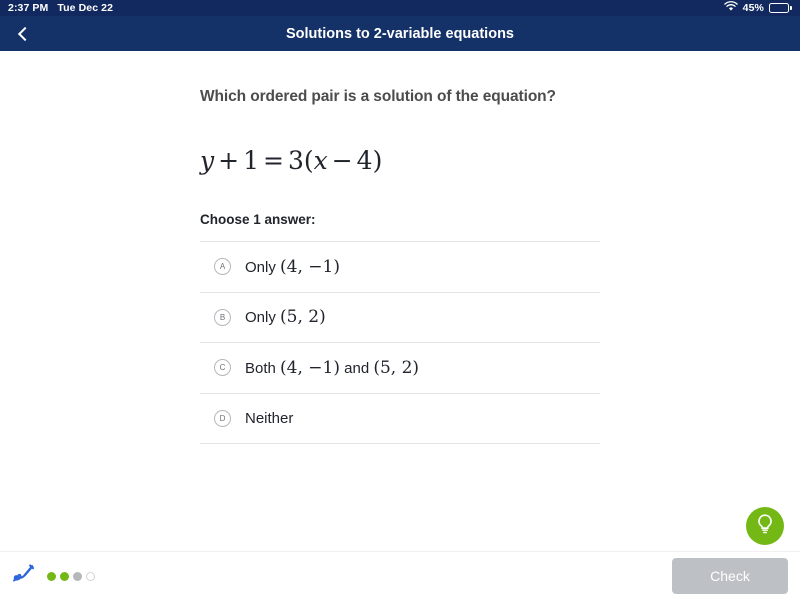  I want to click on equation-open-paren: (, so click(308, 160).